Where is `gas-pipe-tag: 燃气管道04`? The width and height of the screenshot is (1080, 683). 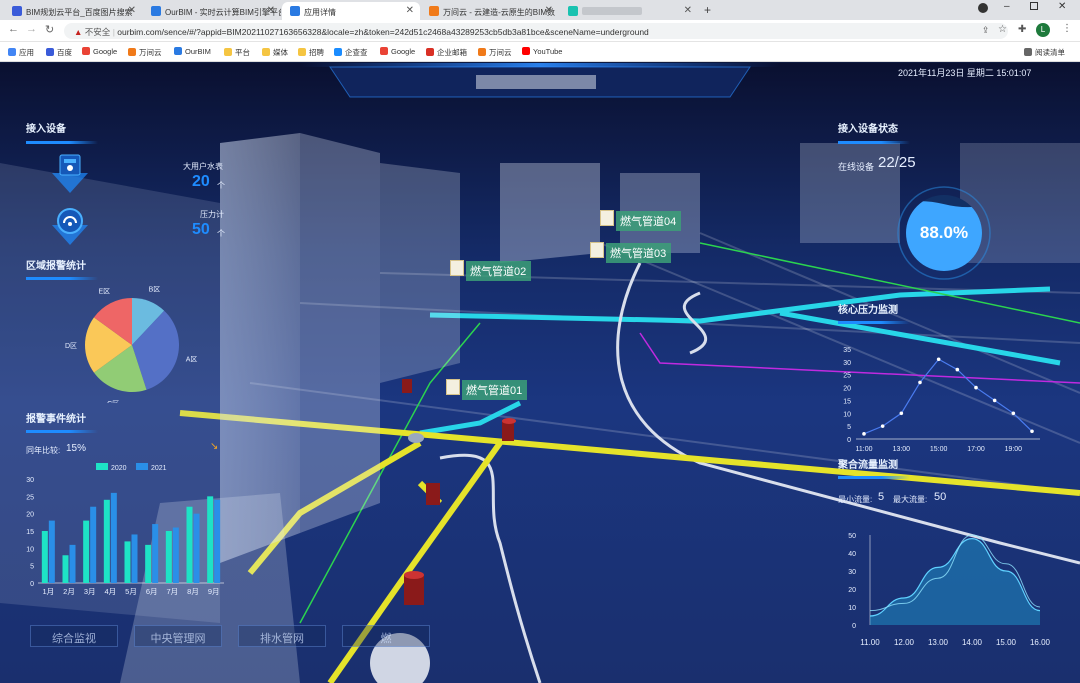 gas-pipe-tag: 燃气管道04 is located at coordinates (649, 221).